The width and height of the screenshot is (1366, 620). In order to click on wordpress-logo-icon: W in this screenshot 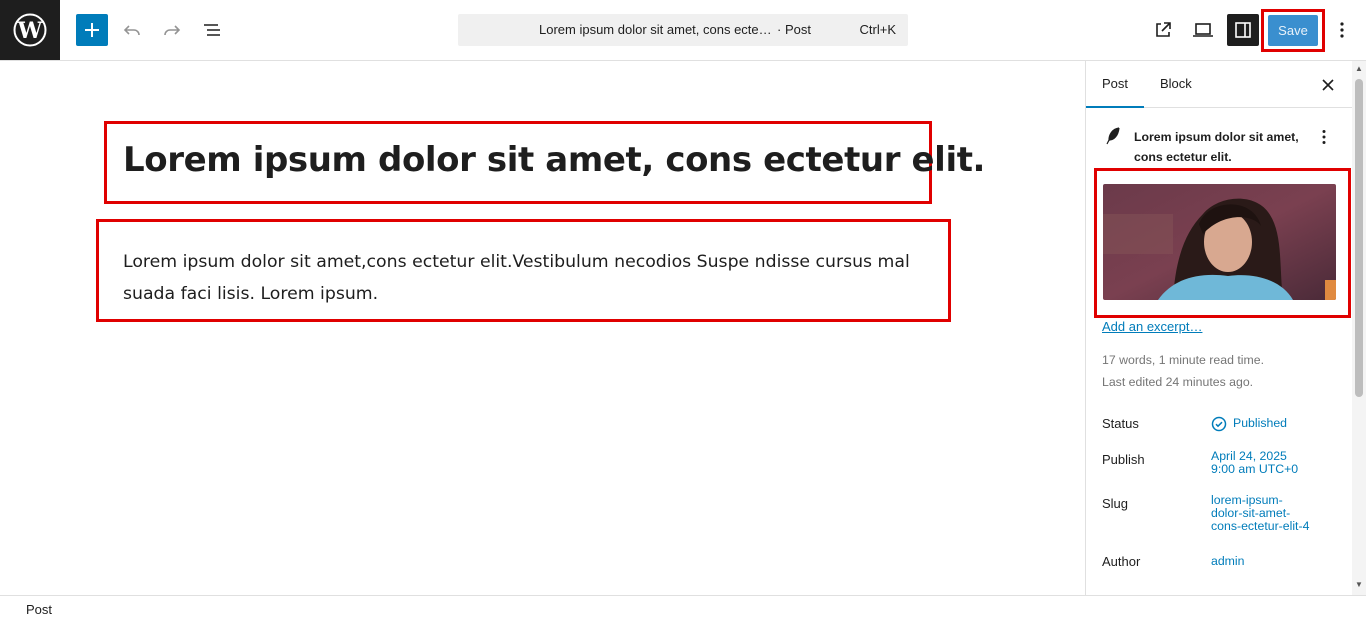, I will do `click(30, 30)`.